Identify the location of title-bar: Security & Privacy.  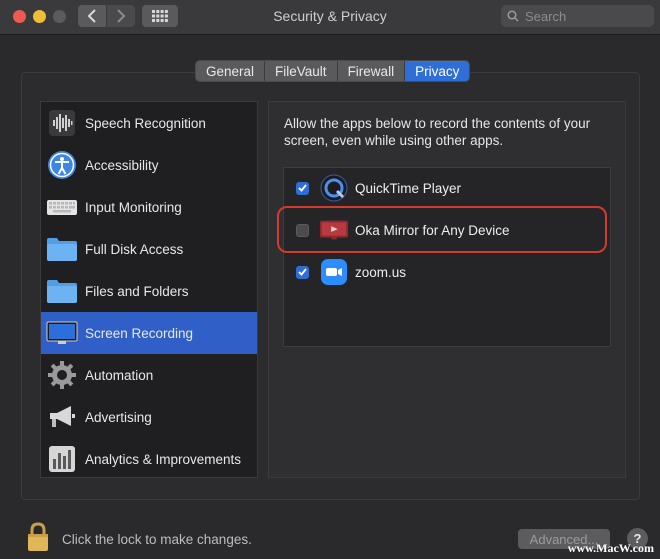
(330, 17).